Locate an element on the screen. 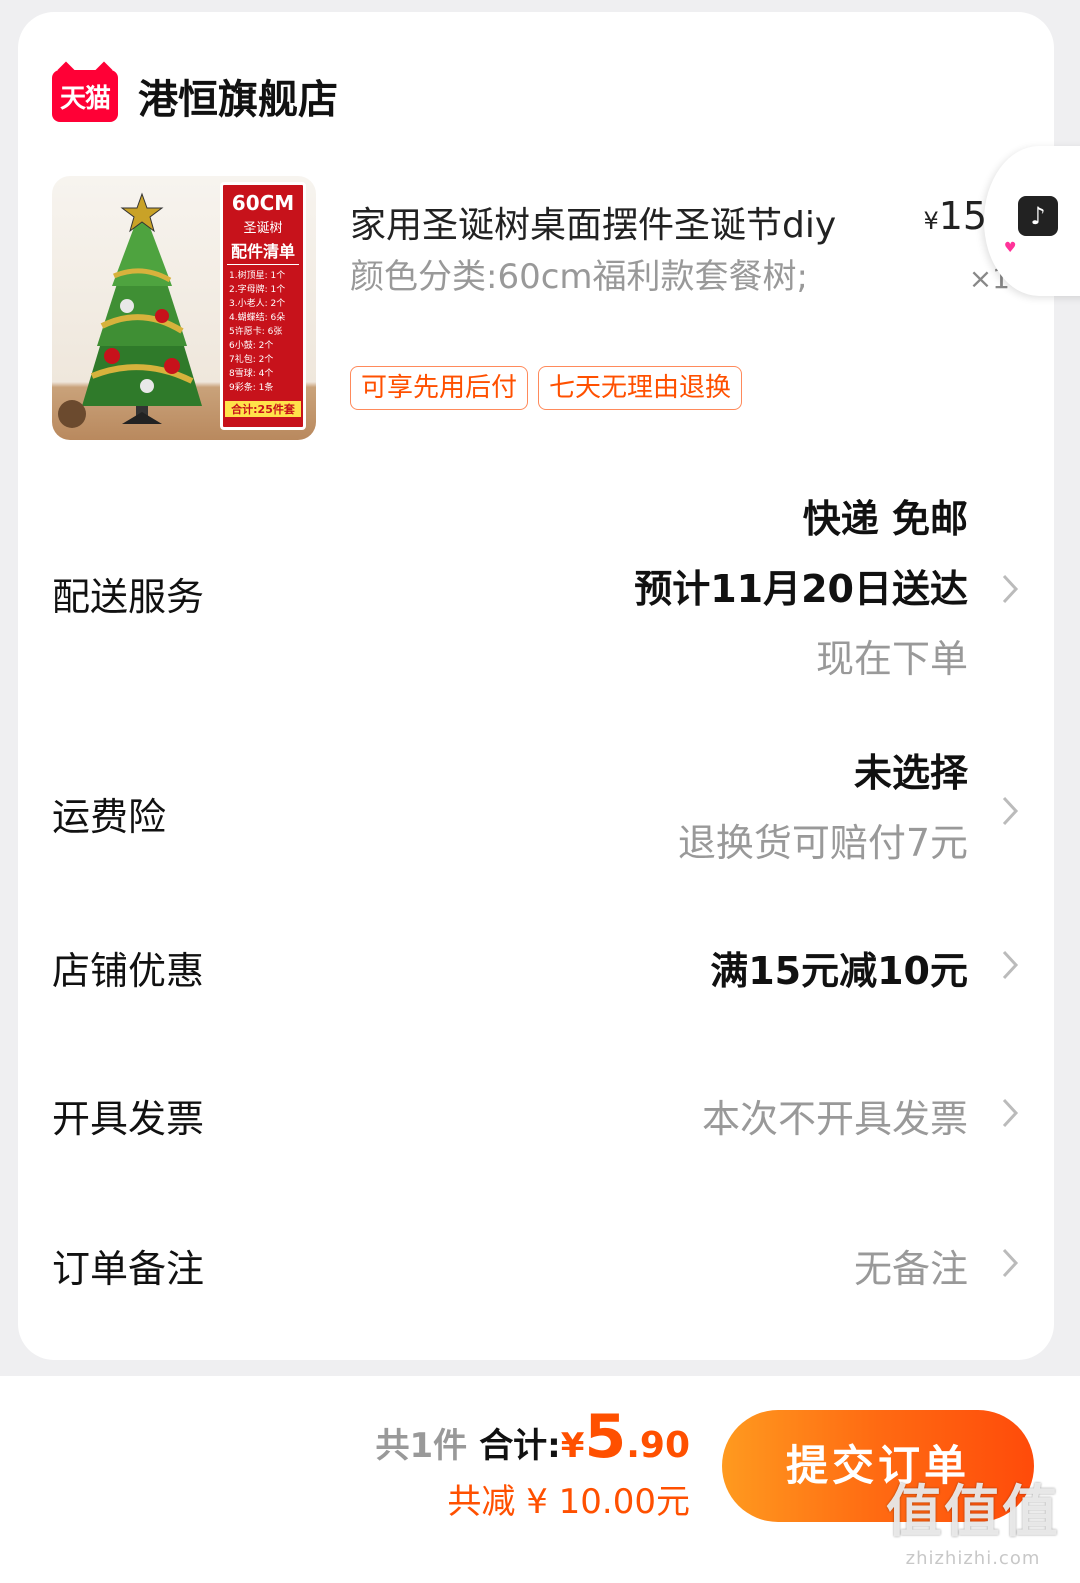 The height and width of the screenshot is (1583, 1080). delivery-row: 配送服务 快递 免邮 预计11月20日送达 现在下单 is located at coordinates (536, 593).